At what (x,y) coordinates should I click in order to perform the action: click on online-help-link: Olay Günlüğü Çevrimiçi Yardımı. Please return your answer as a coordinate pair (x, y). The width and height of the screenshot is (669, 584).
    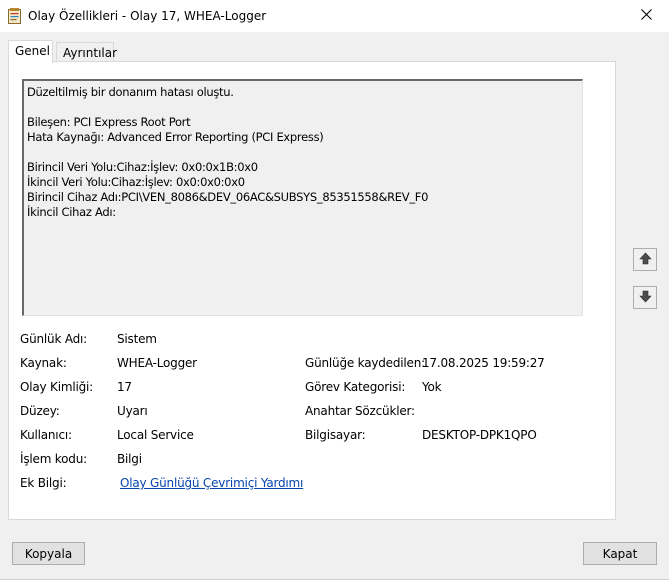
    Looking at the image, I should click on (211, 483).